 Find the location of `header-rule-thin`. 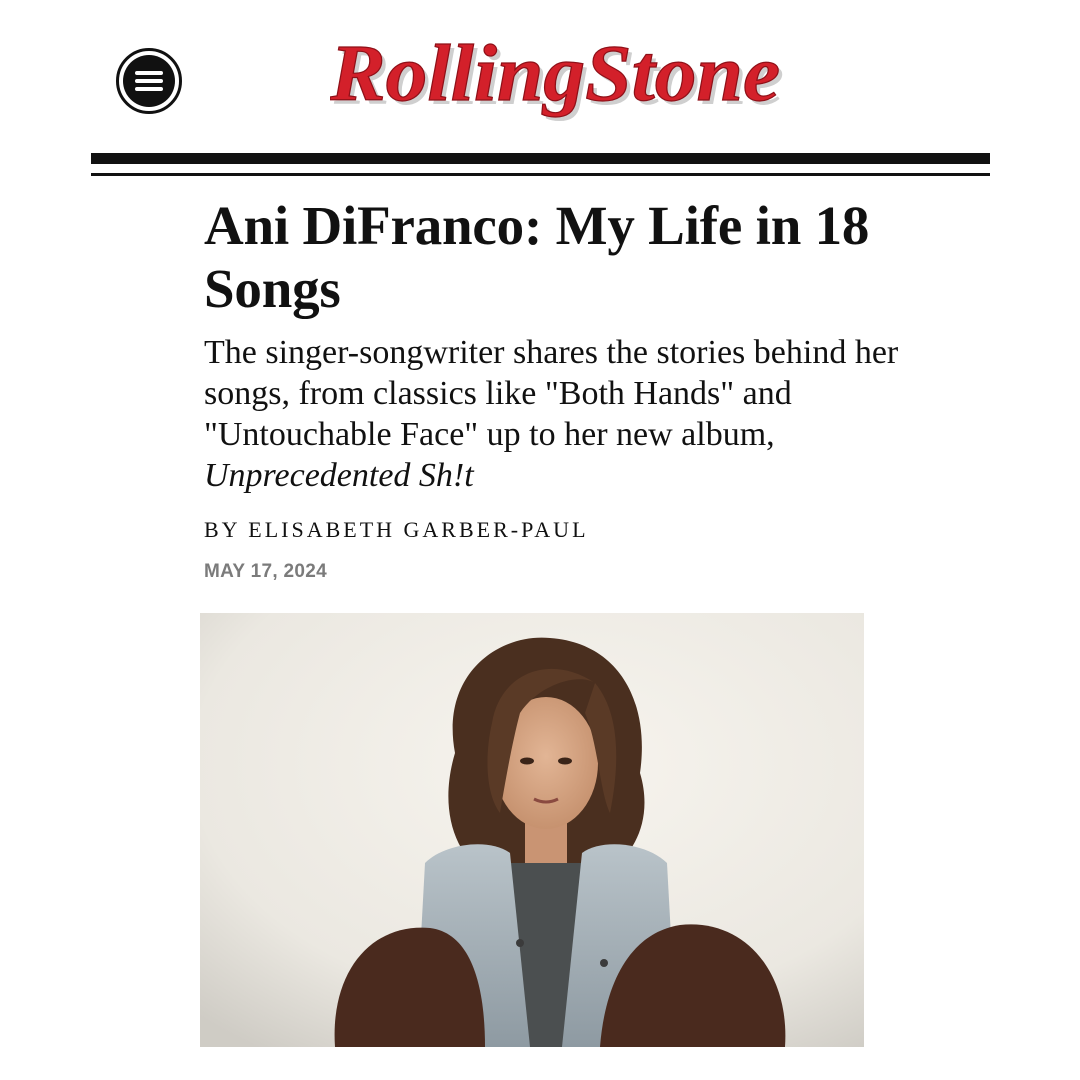

header-rule-thin is located at coordinates (540, 174).